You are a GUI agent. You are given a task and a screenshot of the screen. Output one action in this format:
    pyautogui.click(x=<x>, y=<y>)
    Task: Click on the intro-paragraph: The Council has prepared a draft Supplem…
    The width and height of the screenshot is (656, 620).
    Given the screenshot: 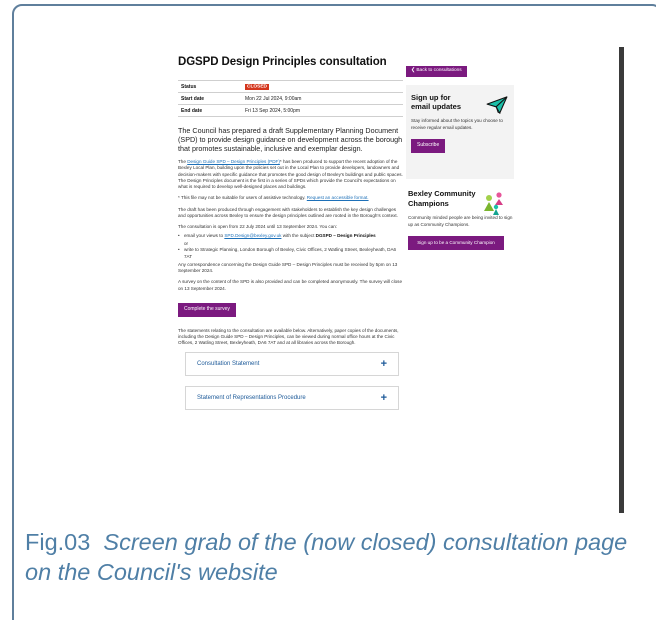 What is the action you would take?
    pyautogui.click(x=290, y=139)
    